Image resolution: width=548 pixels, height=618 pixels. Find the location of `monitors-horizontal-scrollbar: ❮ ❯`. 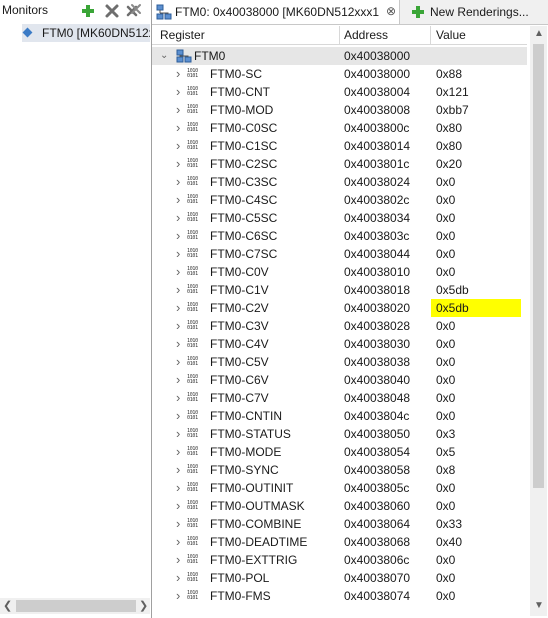

monitors-horizontal-scrollbar: ❮ ❯ is located at coordinates (75, 606).